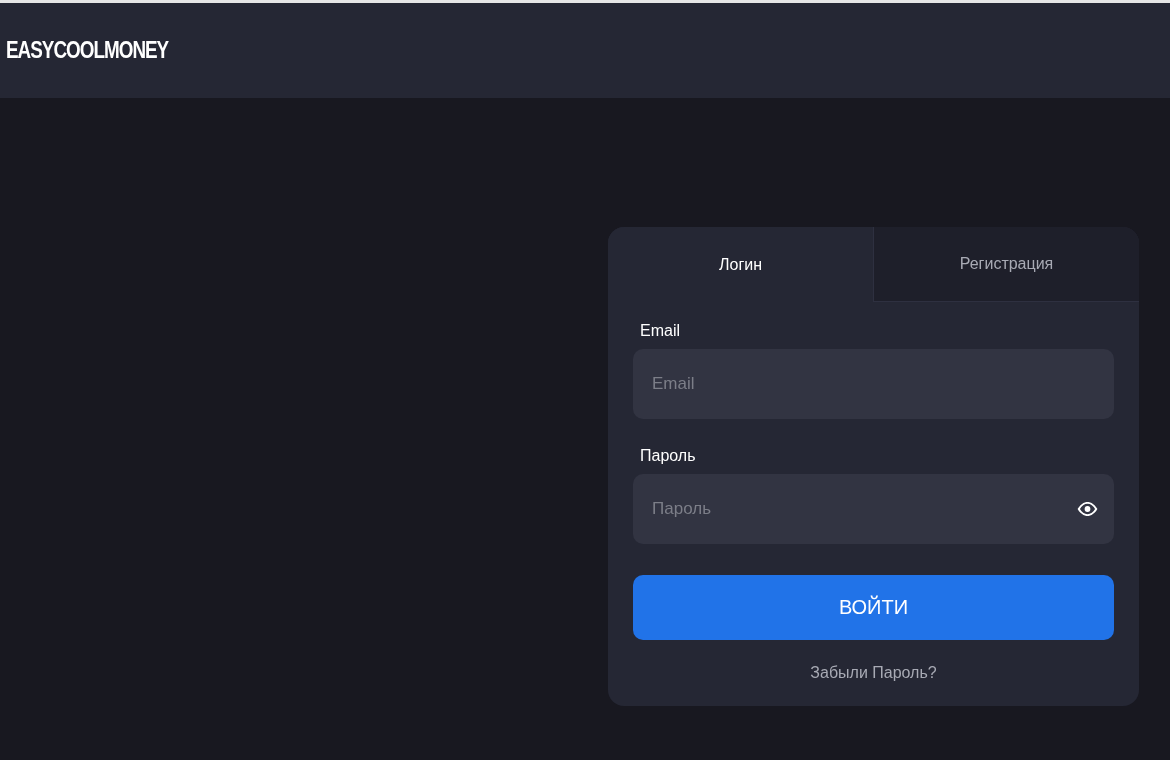 The image size is (1170, 760). I want to click on input-field: Пароль, so click(873, 509).